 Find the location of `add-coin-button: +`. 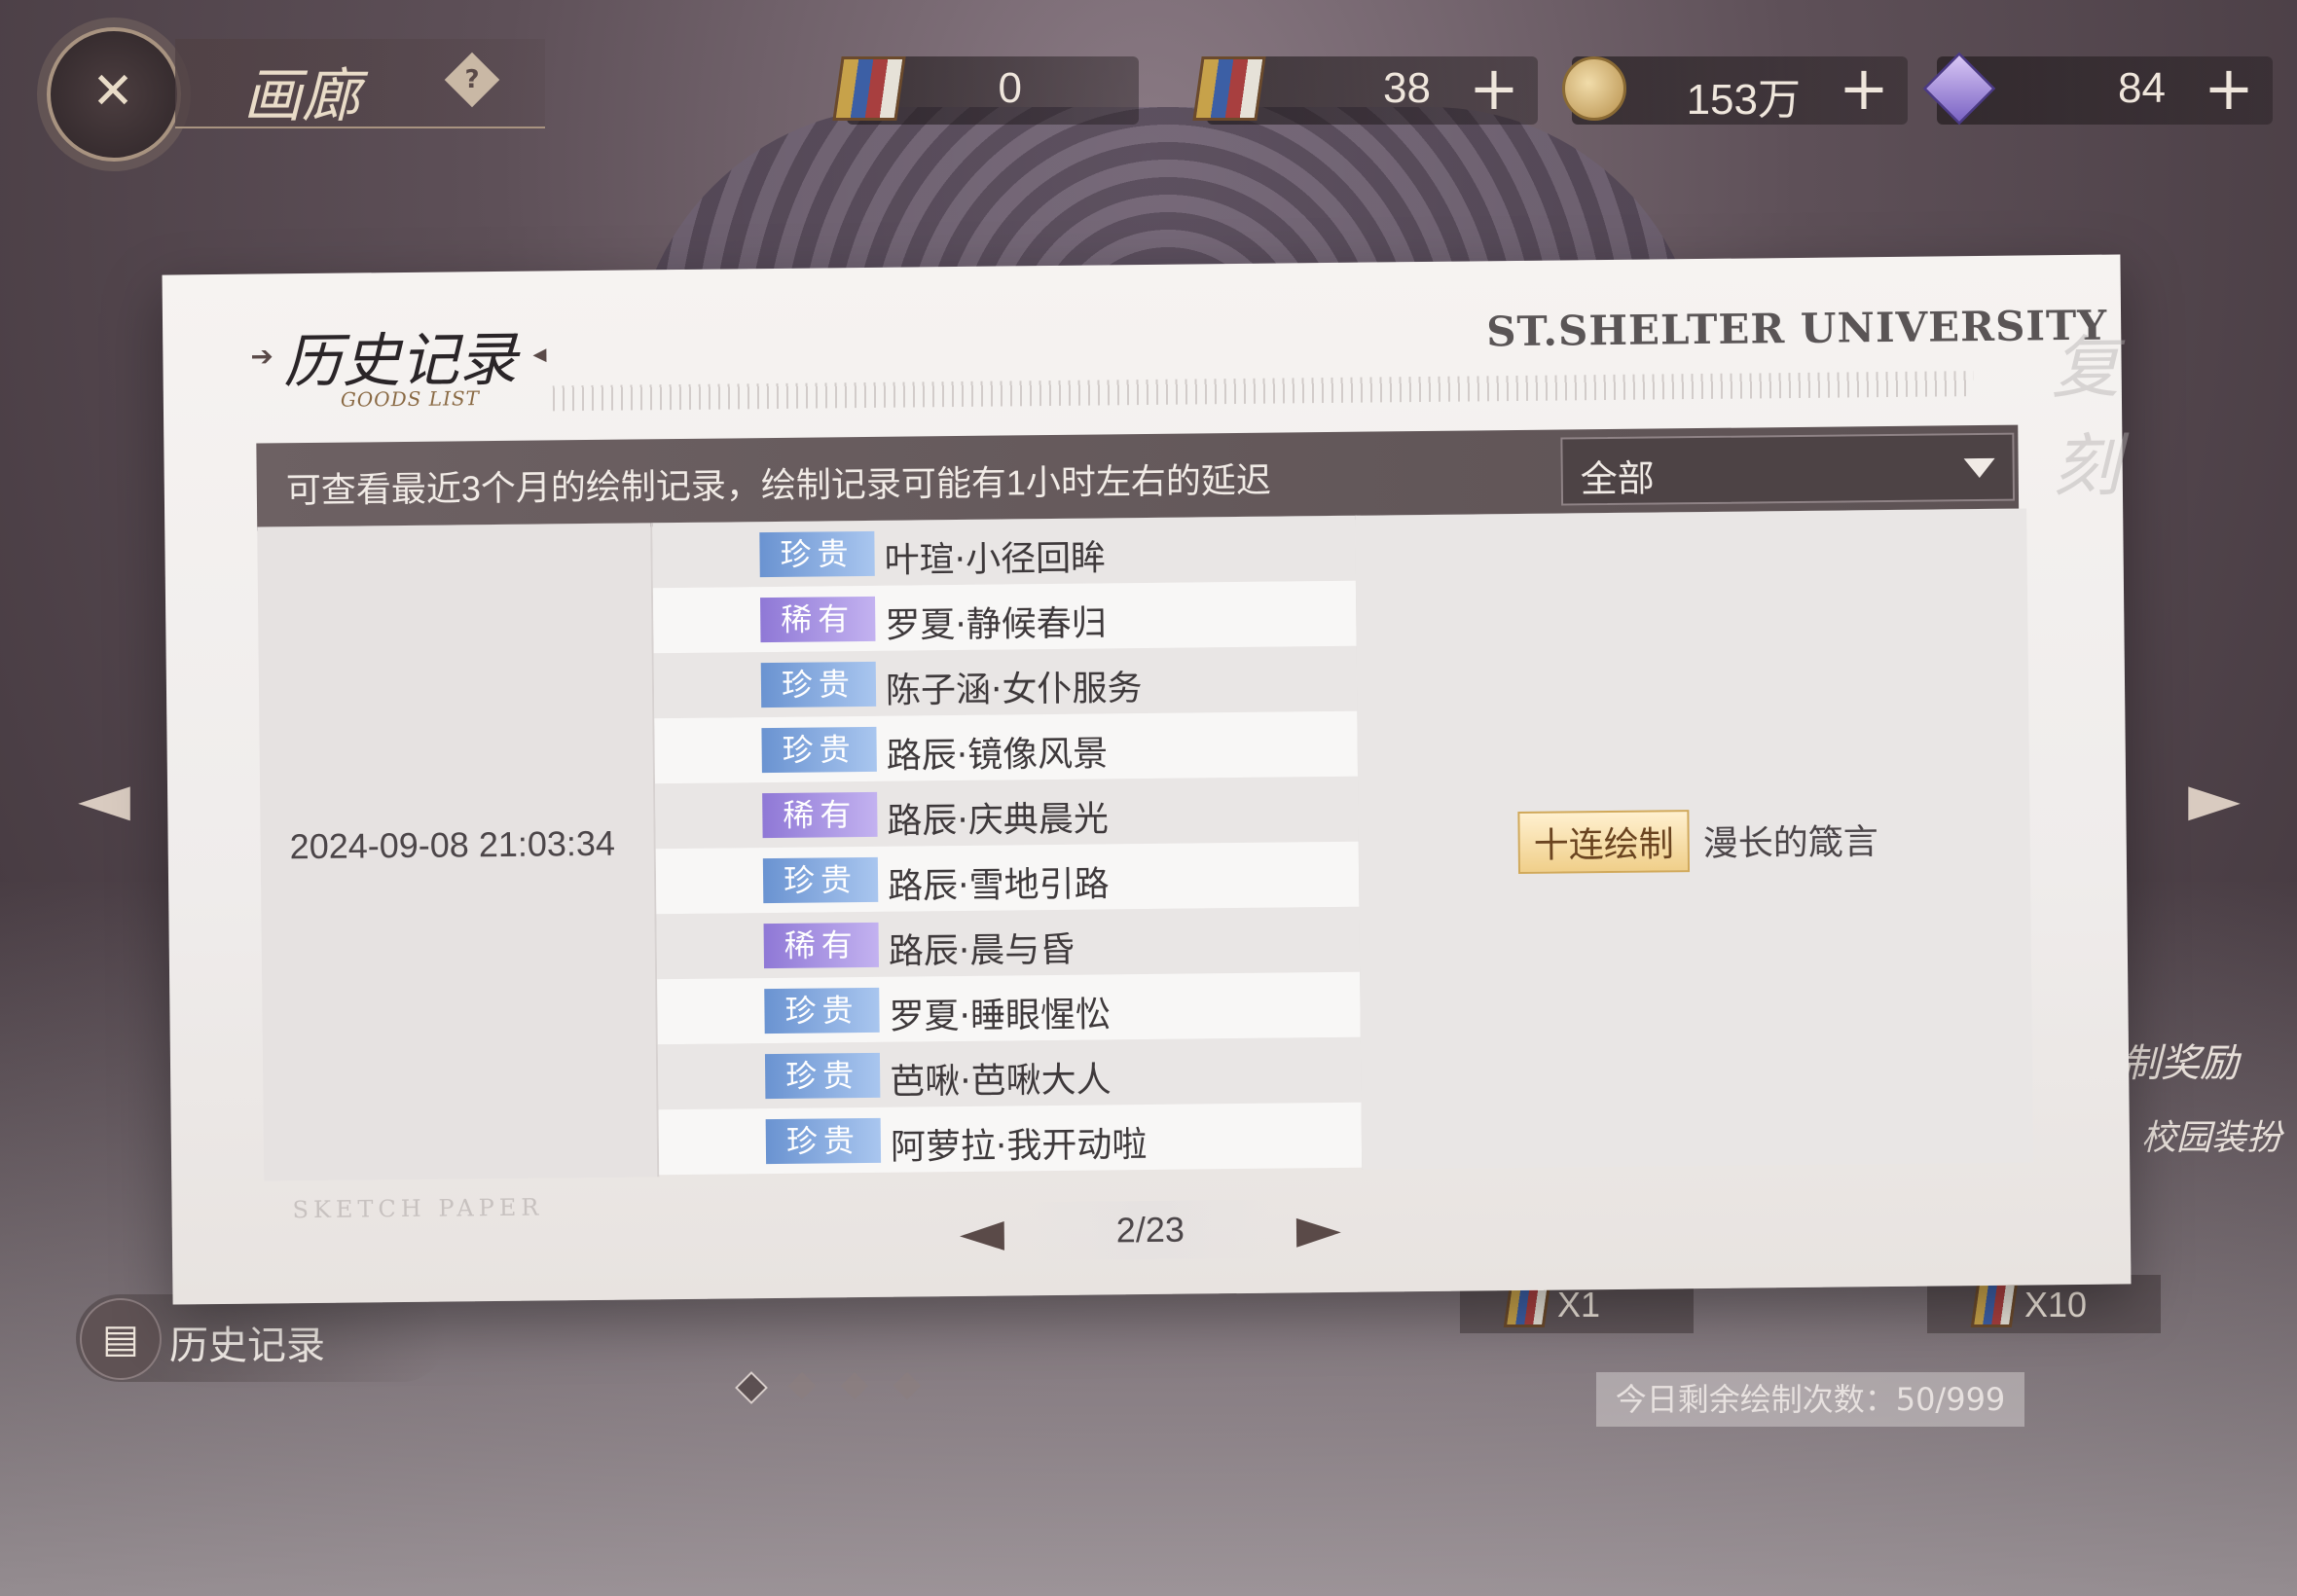

add-coin-button: + is located at coordinates (1864, 90).